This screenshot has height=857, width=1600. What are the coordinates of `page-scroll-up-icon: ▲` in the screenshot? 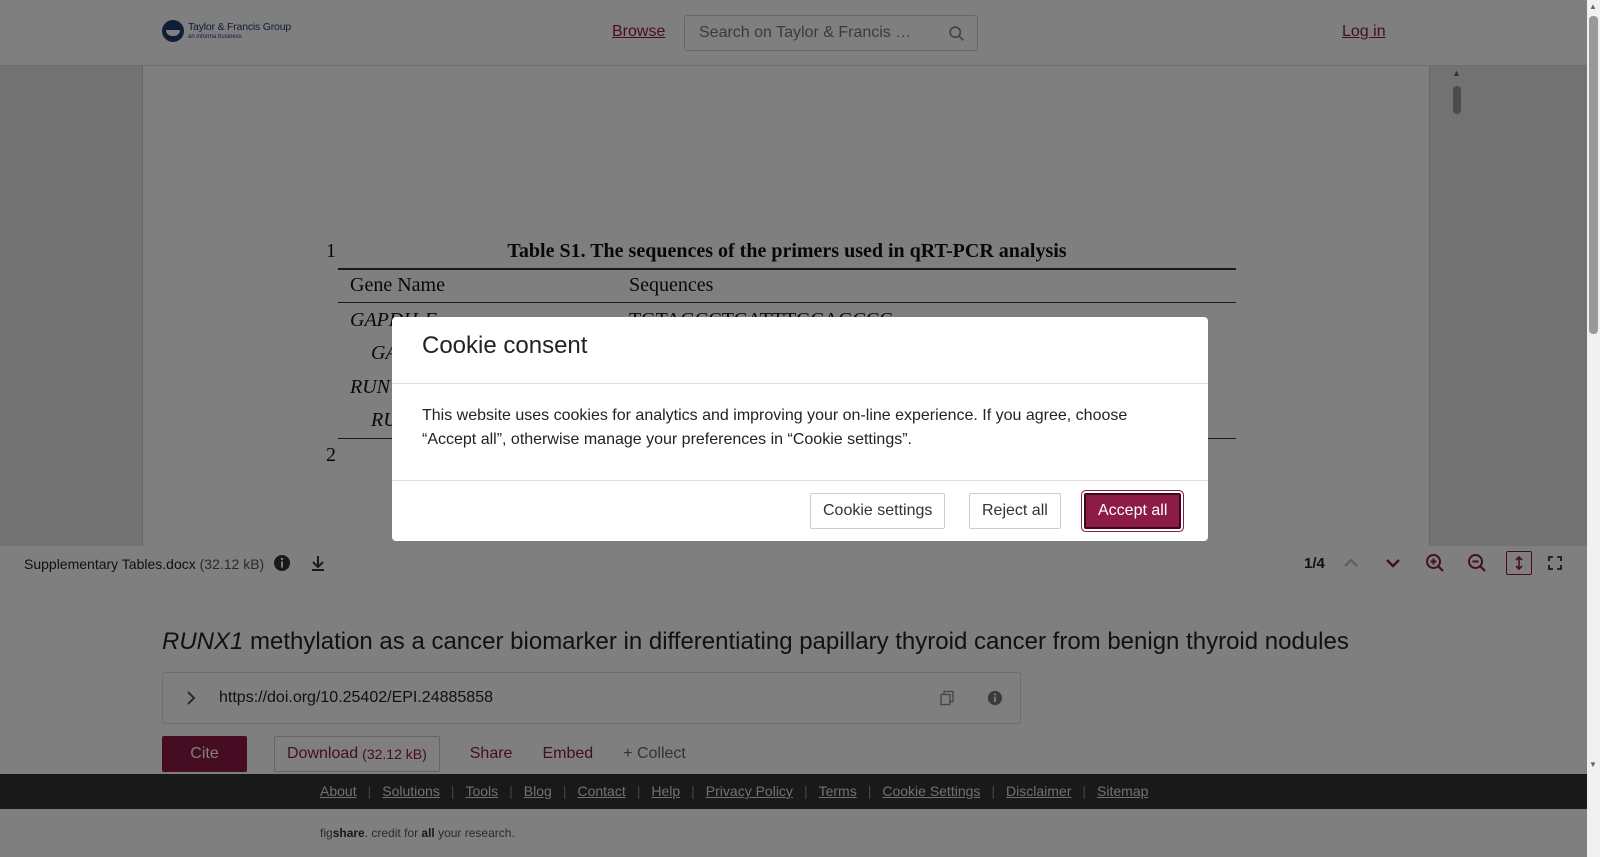 It's located at (1593, 6).